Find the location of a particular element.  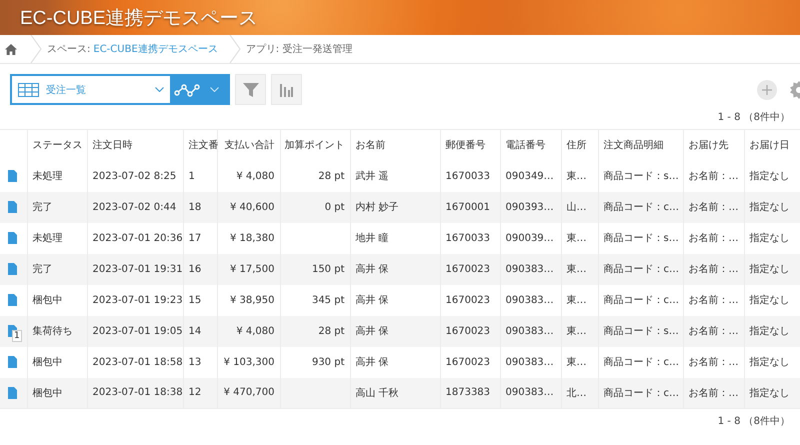

table-cell: 150 pt is located at coordinates (315, 269).